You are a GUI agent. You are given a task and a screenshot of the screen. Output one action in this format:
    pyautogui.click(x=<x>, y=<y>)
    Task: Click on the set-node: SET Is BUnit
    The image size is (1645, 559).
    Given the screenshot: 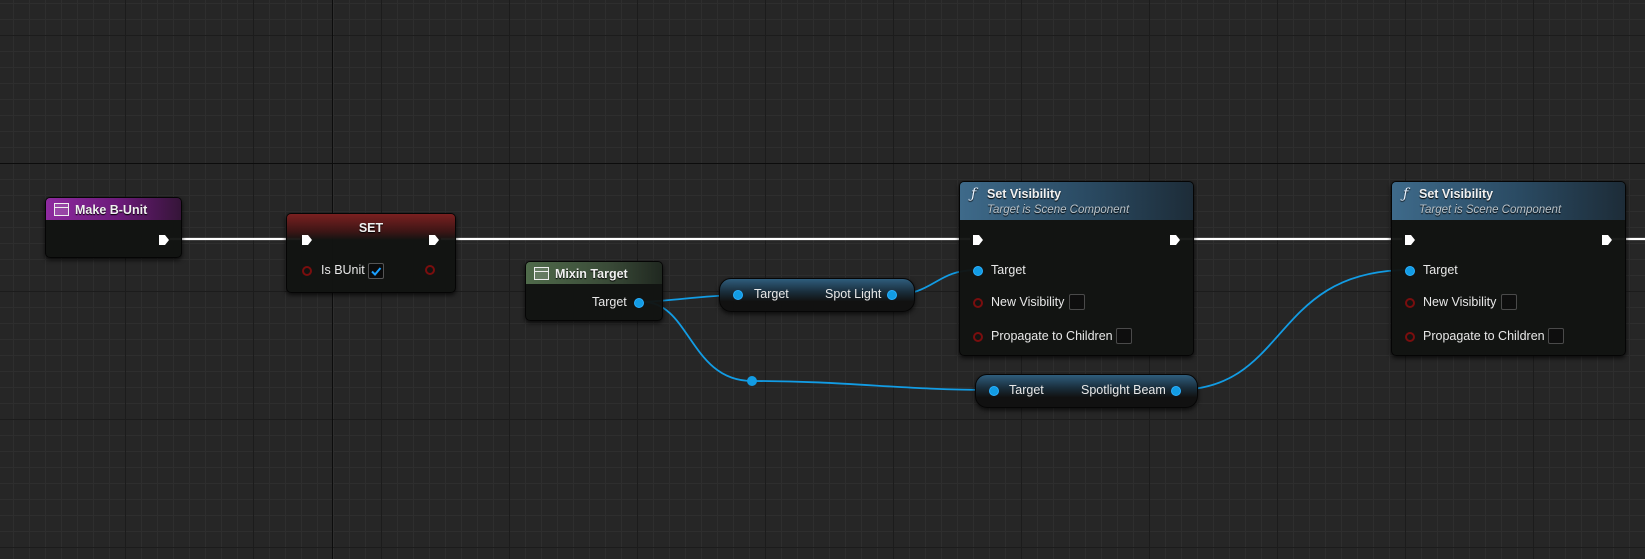 What is the action you would take?
    pyautogui.click(x=371, y=253)
    